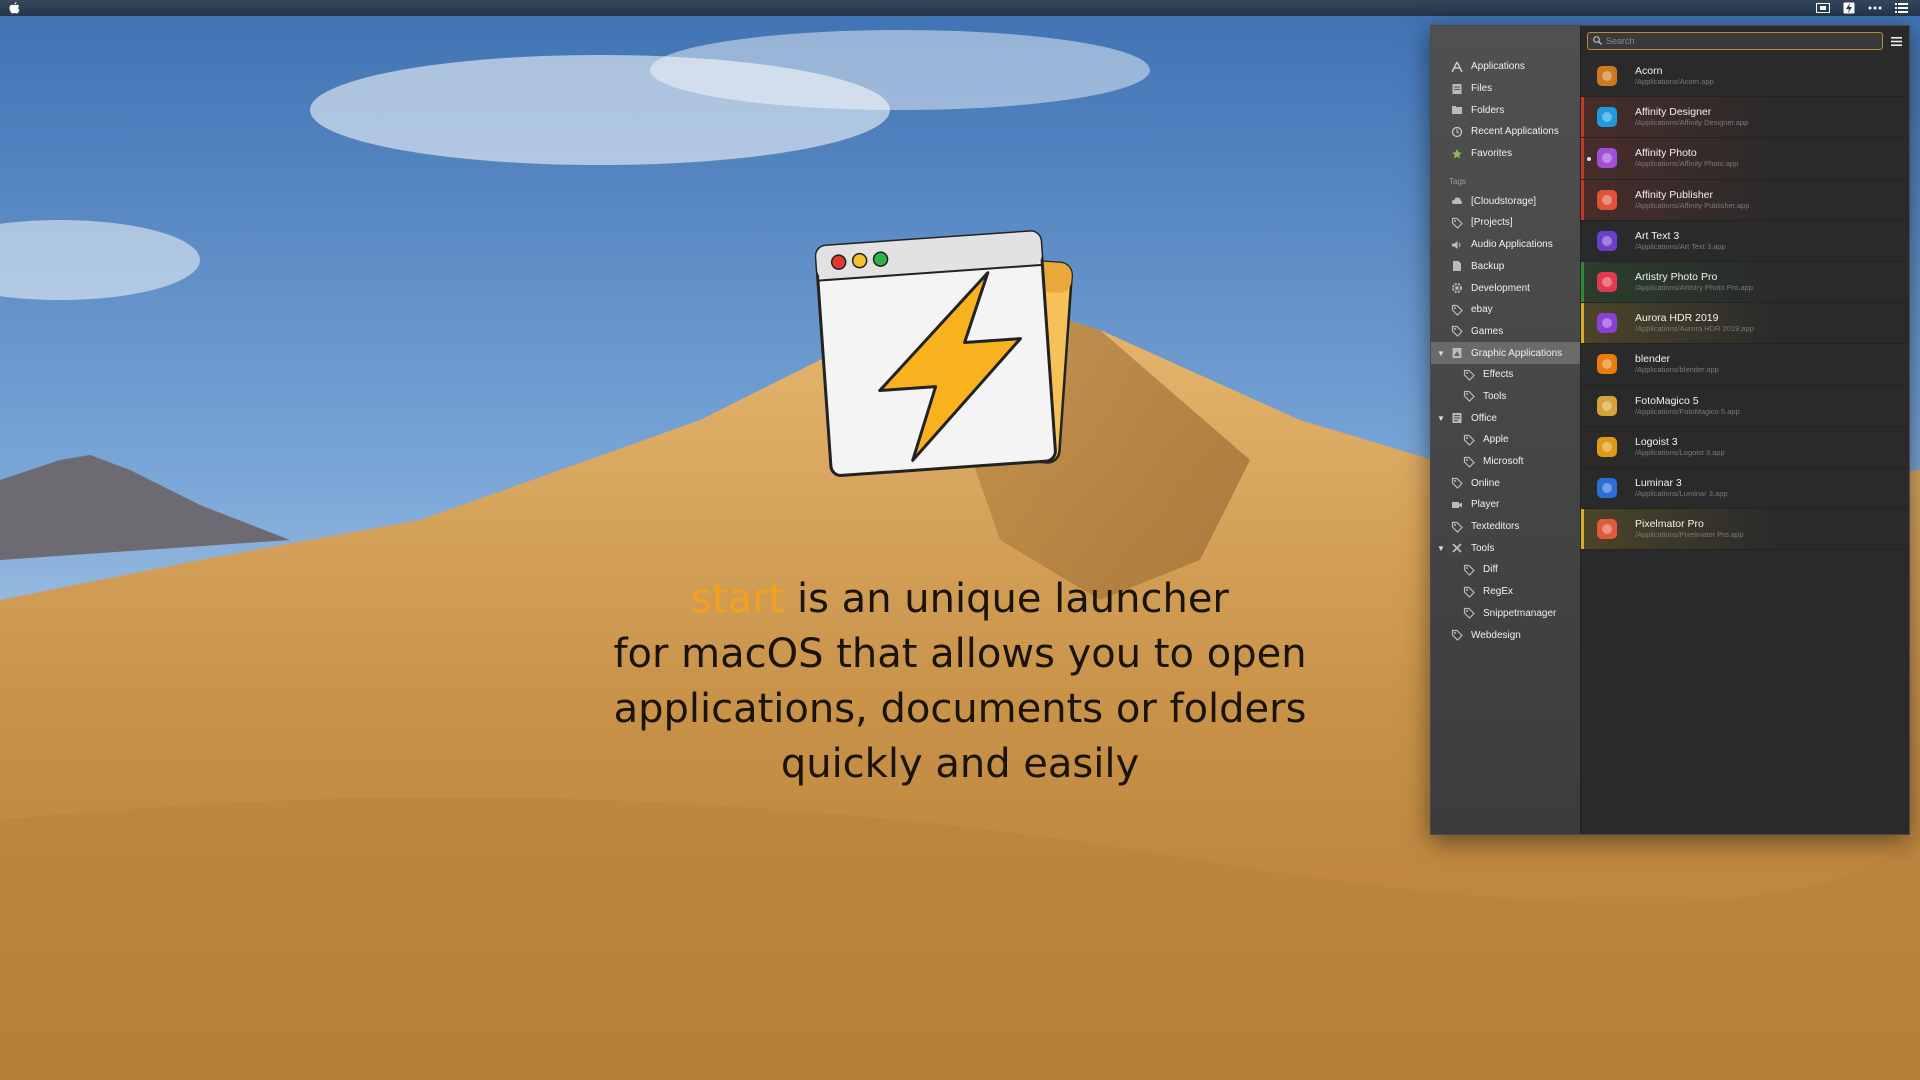  Describe the element at coordinates (1505, 614) in the screenshot. I see `tag-item-snippetmanager: Snippetmanager` at that location.